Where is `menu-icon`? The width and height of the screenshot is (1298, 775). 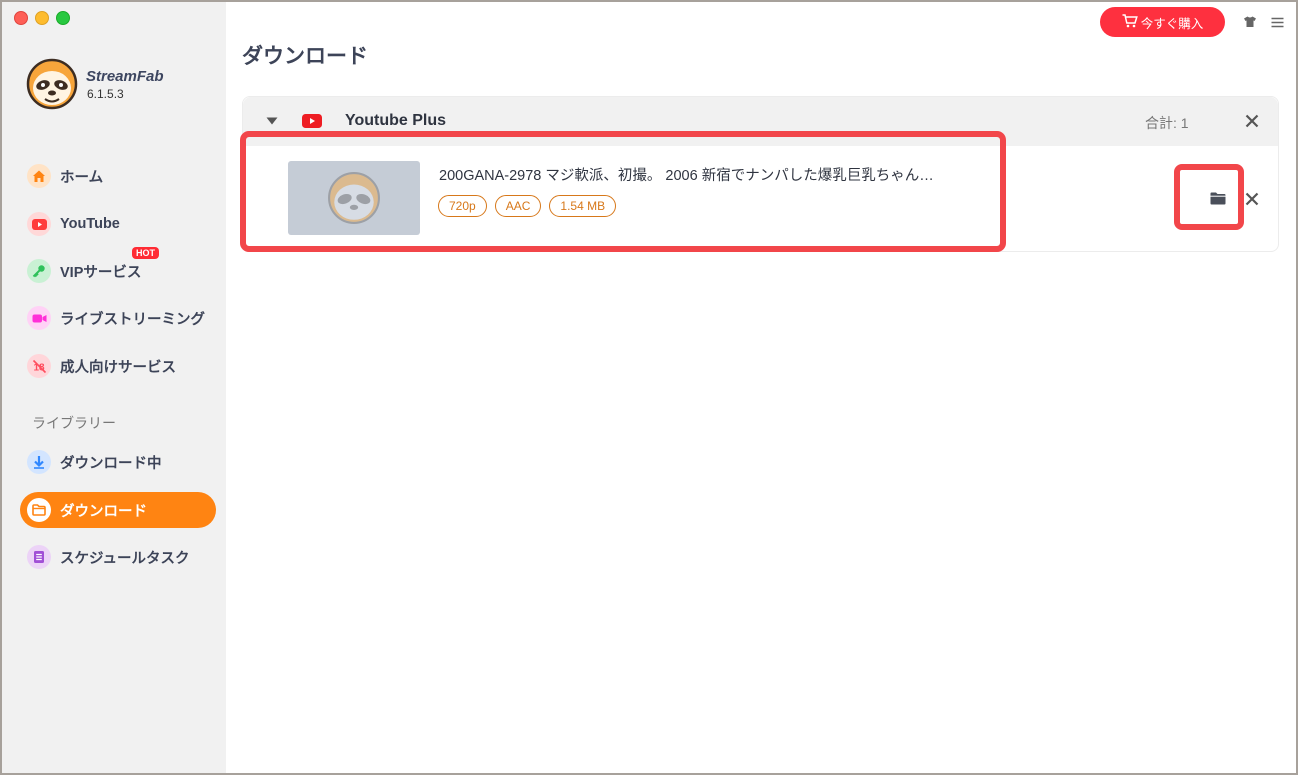 menu-icon is located at coordinates (1277, 22).